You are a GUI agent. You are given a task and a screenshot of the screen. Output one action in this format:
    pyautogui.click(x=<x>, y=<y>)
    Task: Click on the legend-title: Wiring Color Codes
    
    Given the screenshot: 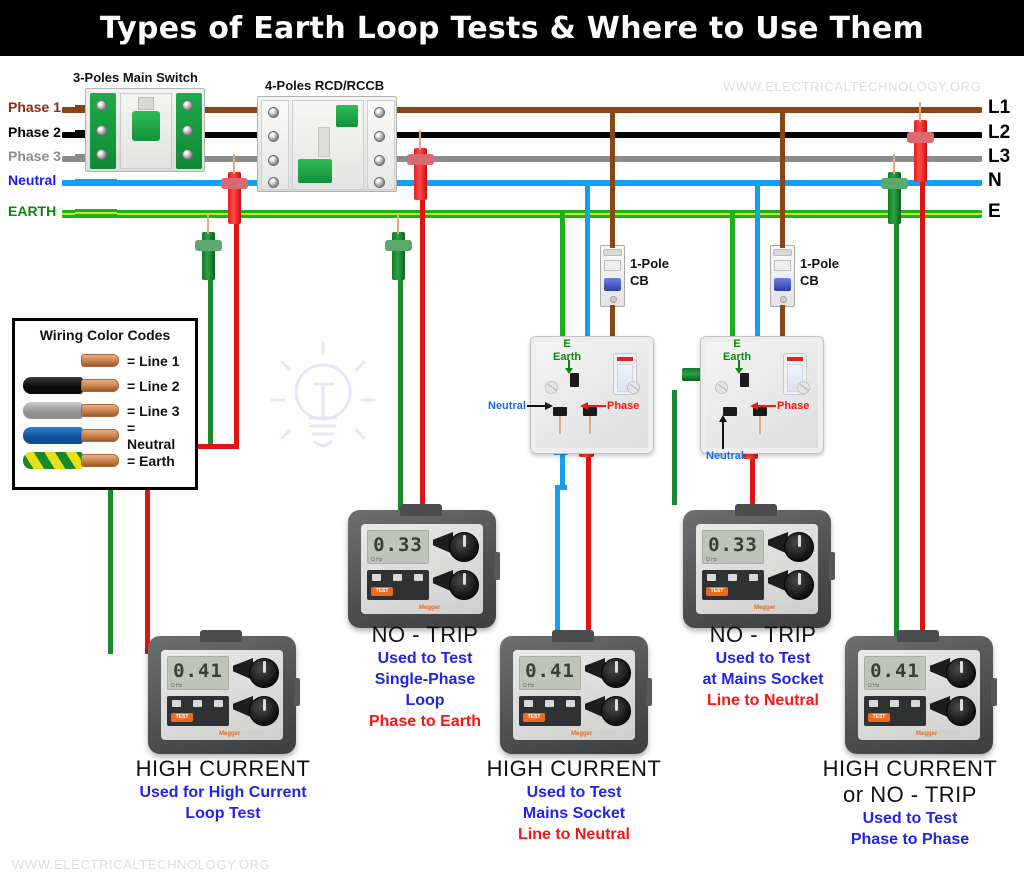 What is the action you would take?
    pyautogui.click(x=105, y=335)
    